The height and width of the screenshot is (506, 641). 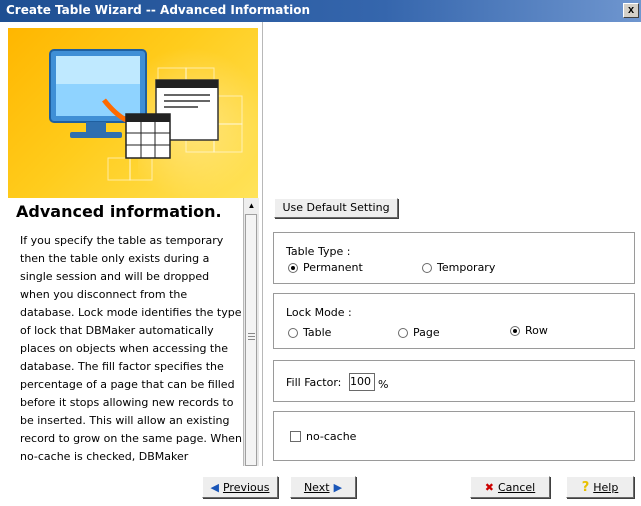 I want to click on next-button: Next ▶, so click(x=323, y=487).